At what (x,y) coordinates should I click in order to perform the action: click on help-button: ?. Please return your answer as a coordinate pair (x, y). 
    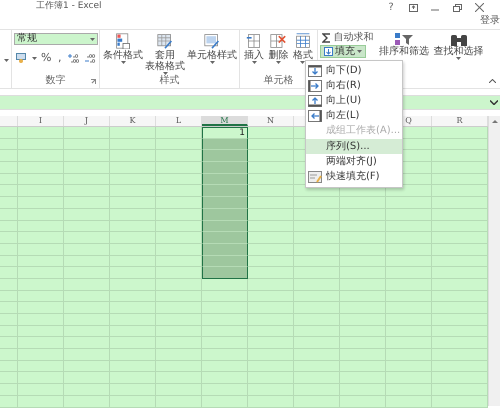
    Looking at the image, I should click on (391, 7).